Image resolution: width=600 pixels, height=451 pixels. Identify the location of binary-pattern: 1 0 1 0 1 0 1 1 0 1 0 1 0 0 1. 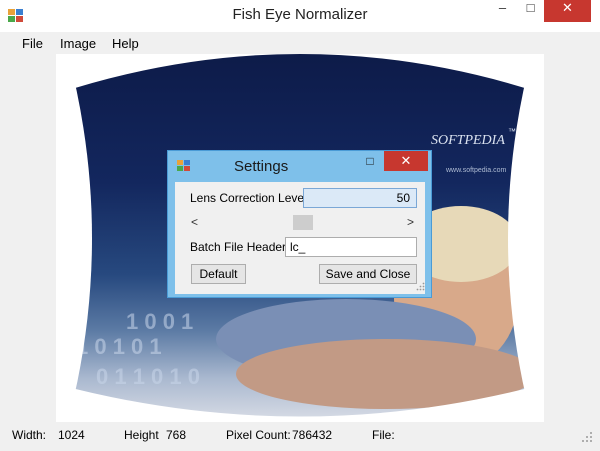
(138, 349).